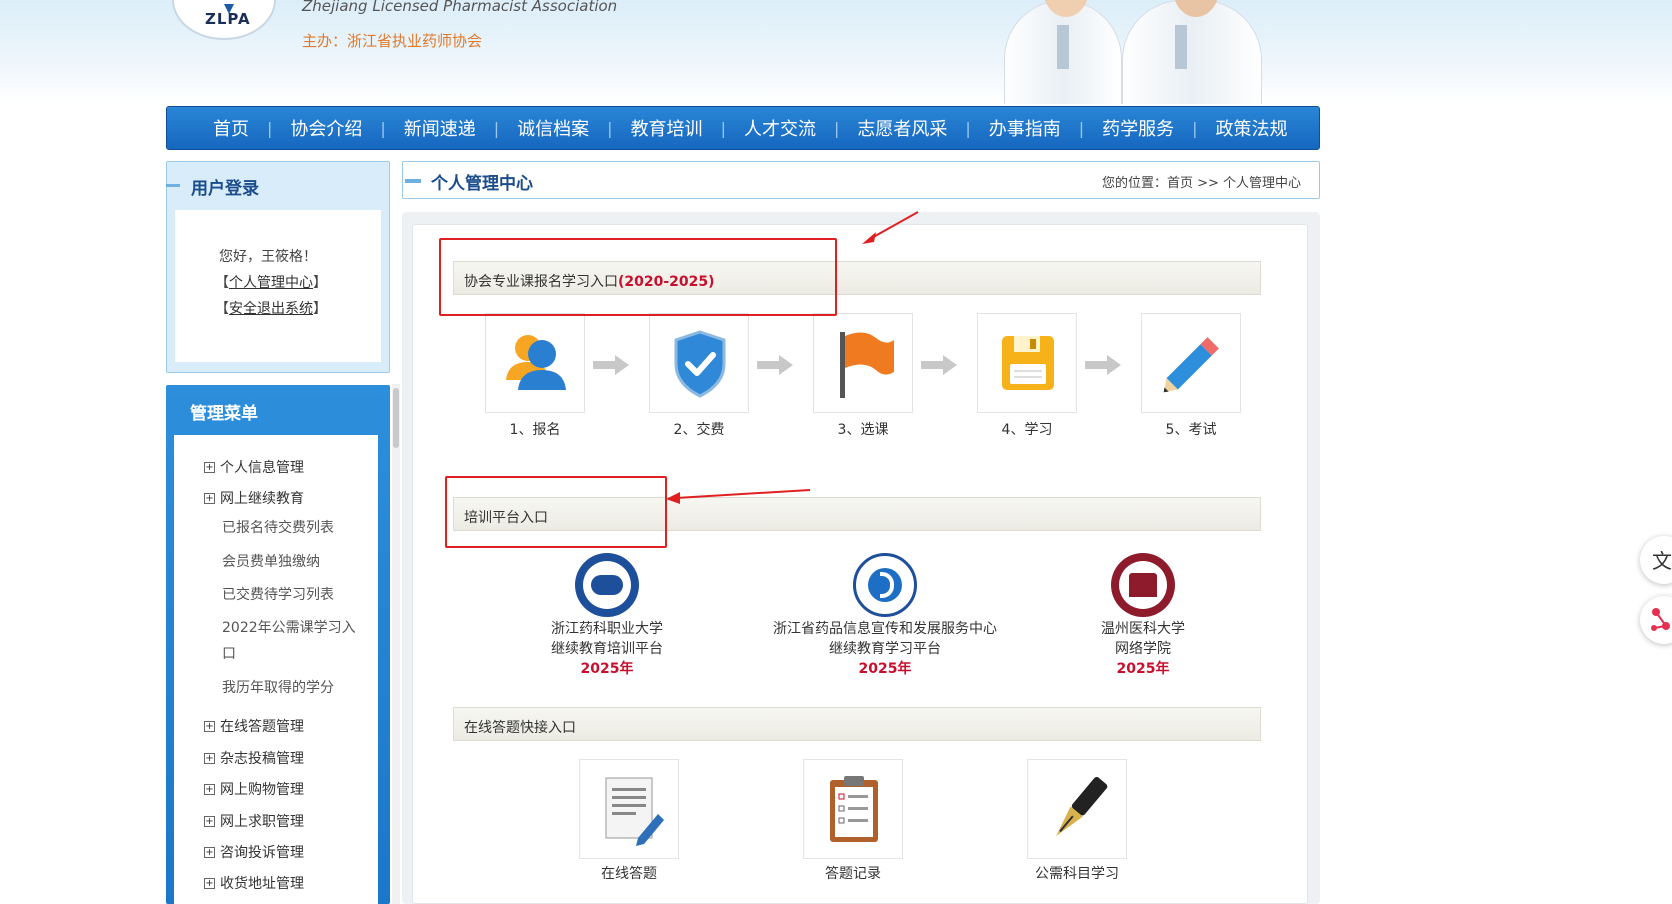 This screenshot has width=1672, height=904. Describe the element at coordinates (854, 809) in the screenshot. I see `clipboard-list-icon` at that location.